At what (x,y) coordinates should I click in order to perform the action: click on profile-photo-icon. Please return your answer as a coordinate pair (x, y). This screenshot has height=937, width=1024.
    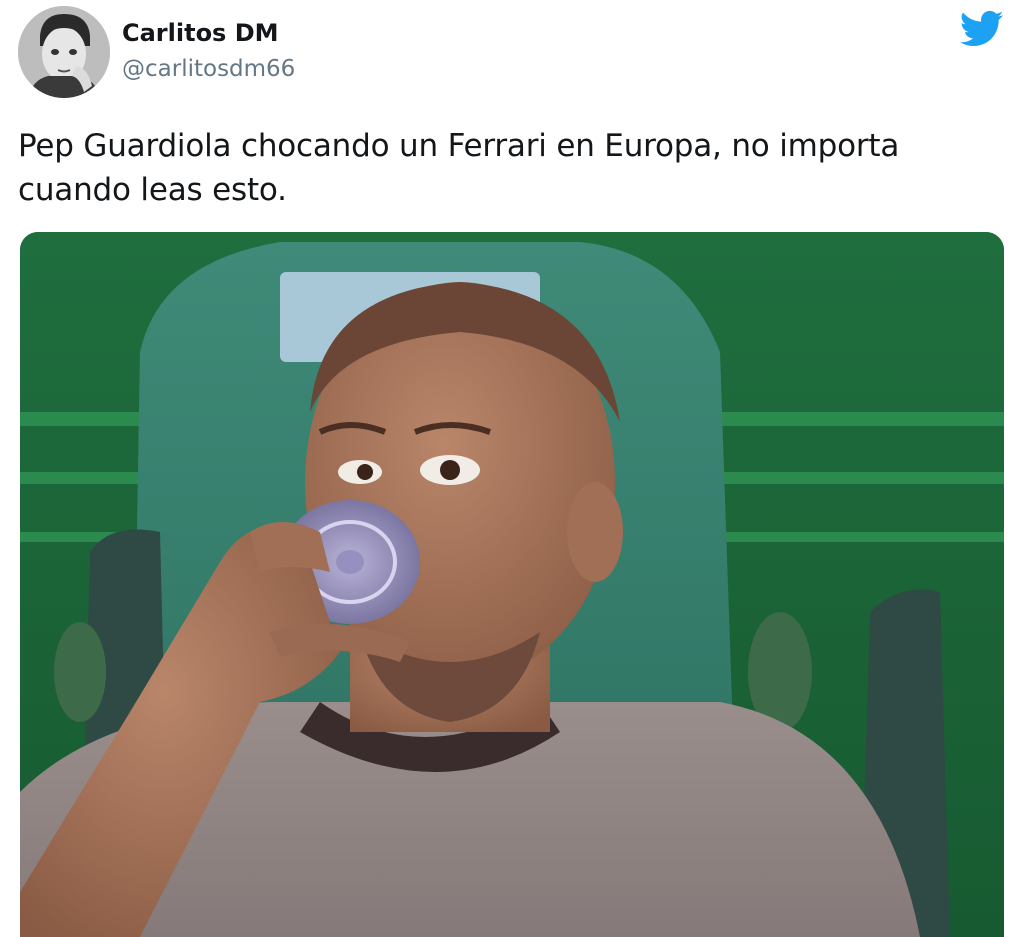
    Looking at the image, I should click on (64, 52).